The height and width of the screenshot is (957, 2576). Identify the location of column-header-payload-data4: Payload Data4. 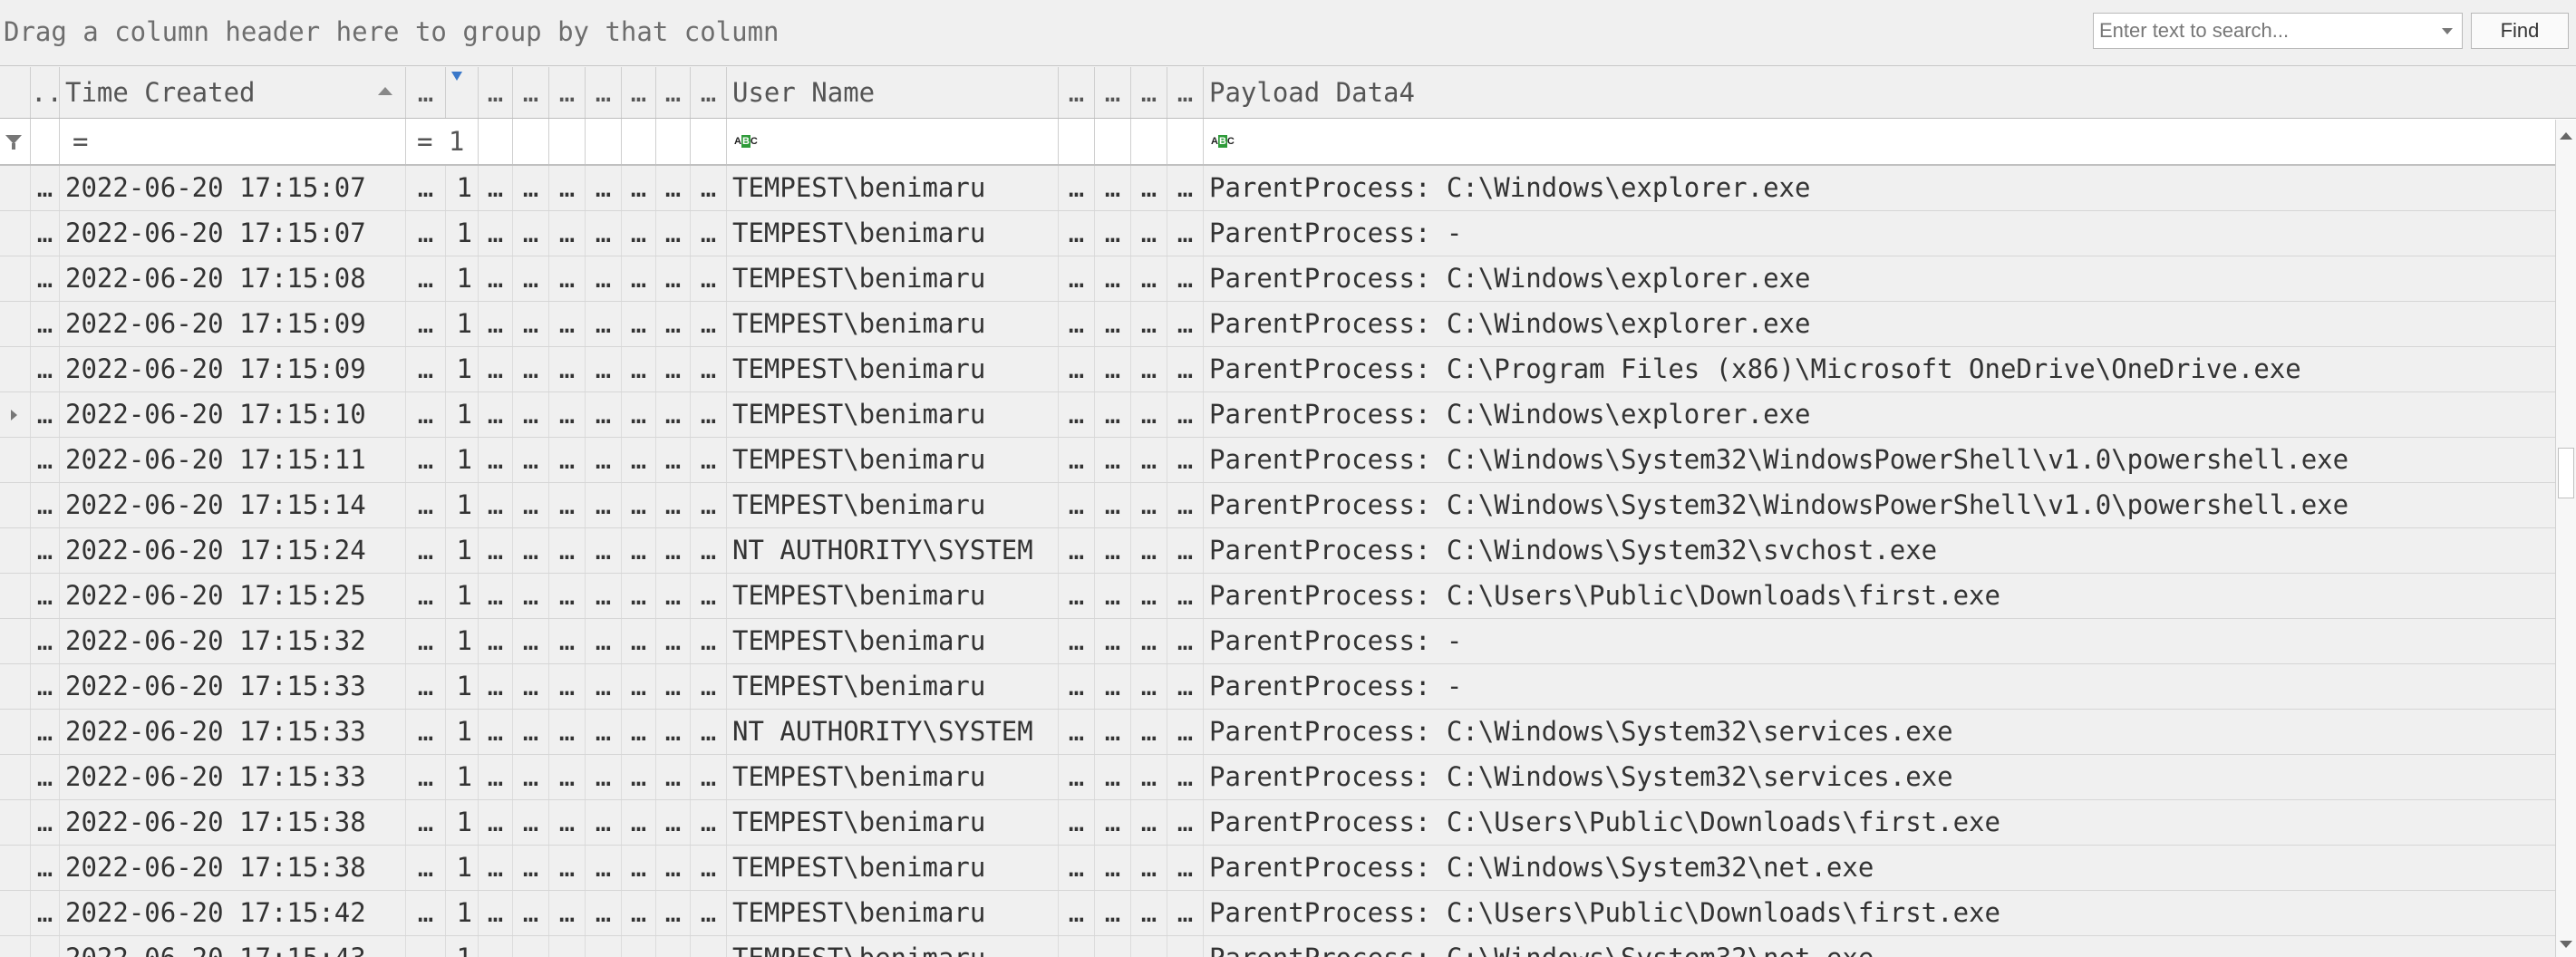
(1880, 92).